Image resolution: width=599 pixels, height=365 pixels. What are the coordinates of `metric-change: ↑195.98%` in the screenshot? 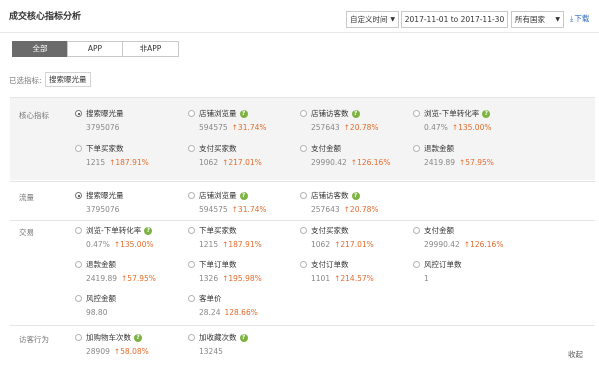 It's located at (242, 278).